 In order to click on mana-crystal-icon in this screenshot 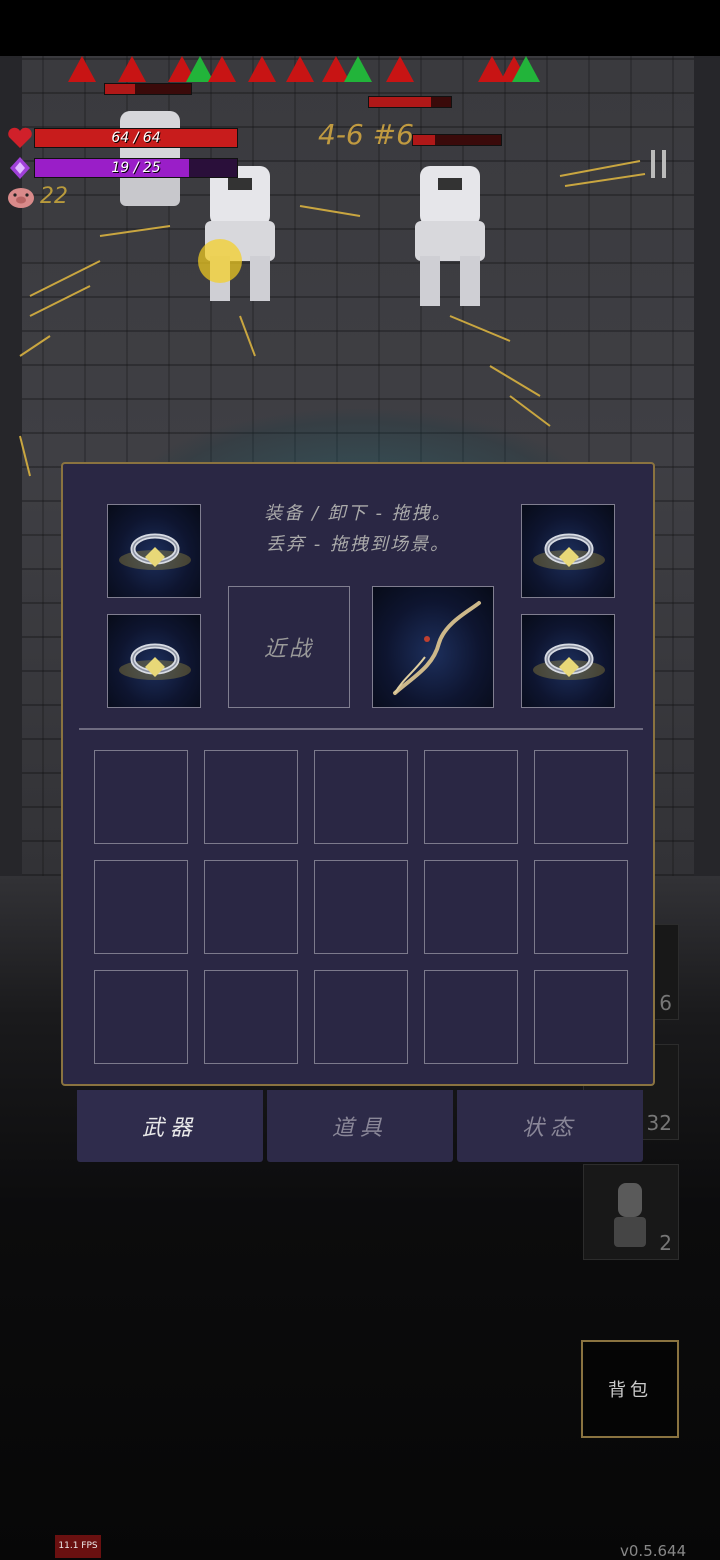, I will do `click(20, 168)`.